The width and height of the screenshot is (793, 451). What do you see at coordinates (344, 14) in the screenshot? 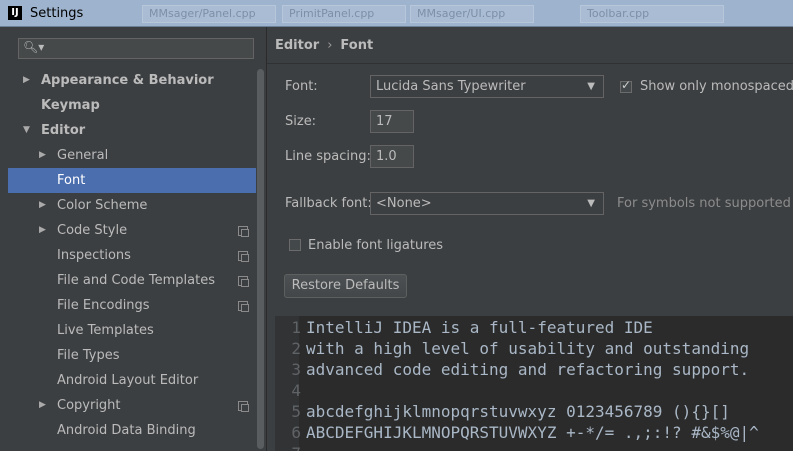
I see `background-tab: PrimitPanel.cpp` at bounding box center [344, 14].